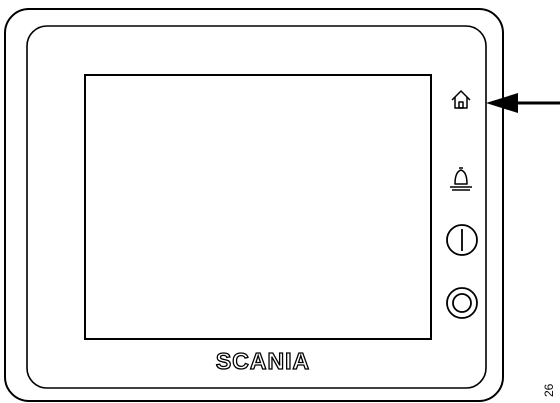  I want to click on brand-logo: SCANIA, so click(263, 361).